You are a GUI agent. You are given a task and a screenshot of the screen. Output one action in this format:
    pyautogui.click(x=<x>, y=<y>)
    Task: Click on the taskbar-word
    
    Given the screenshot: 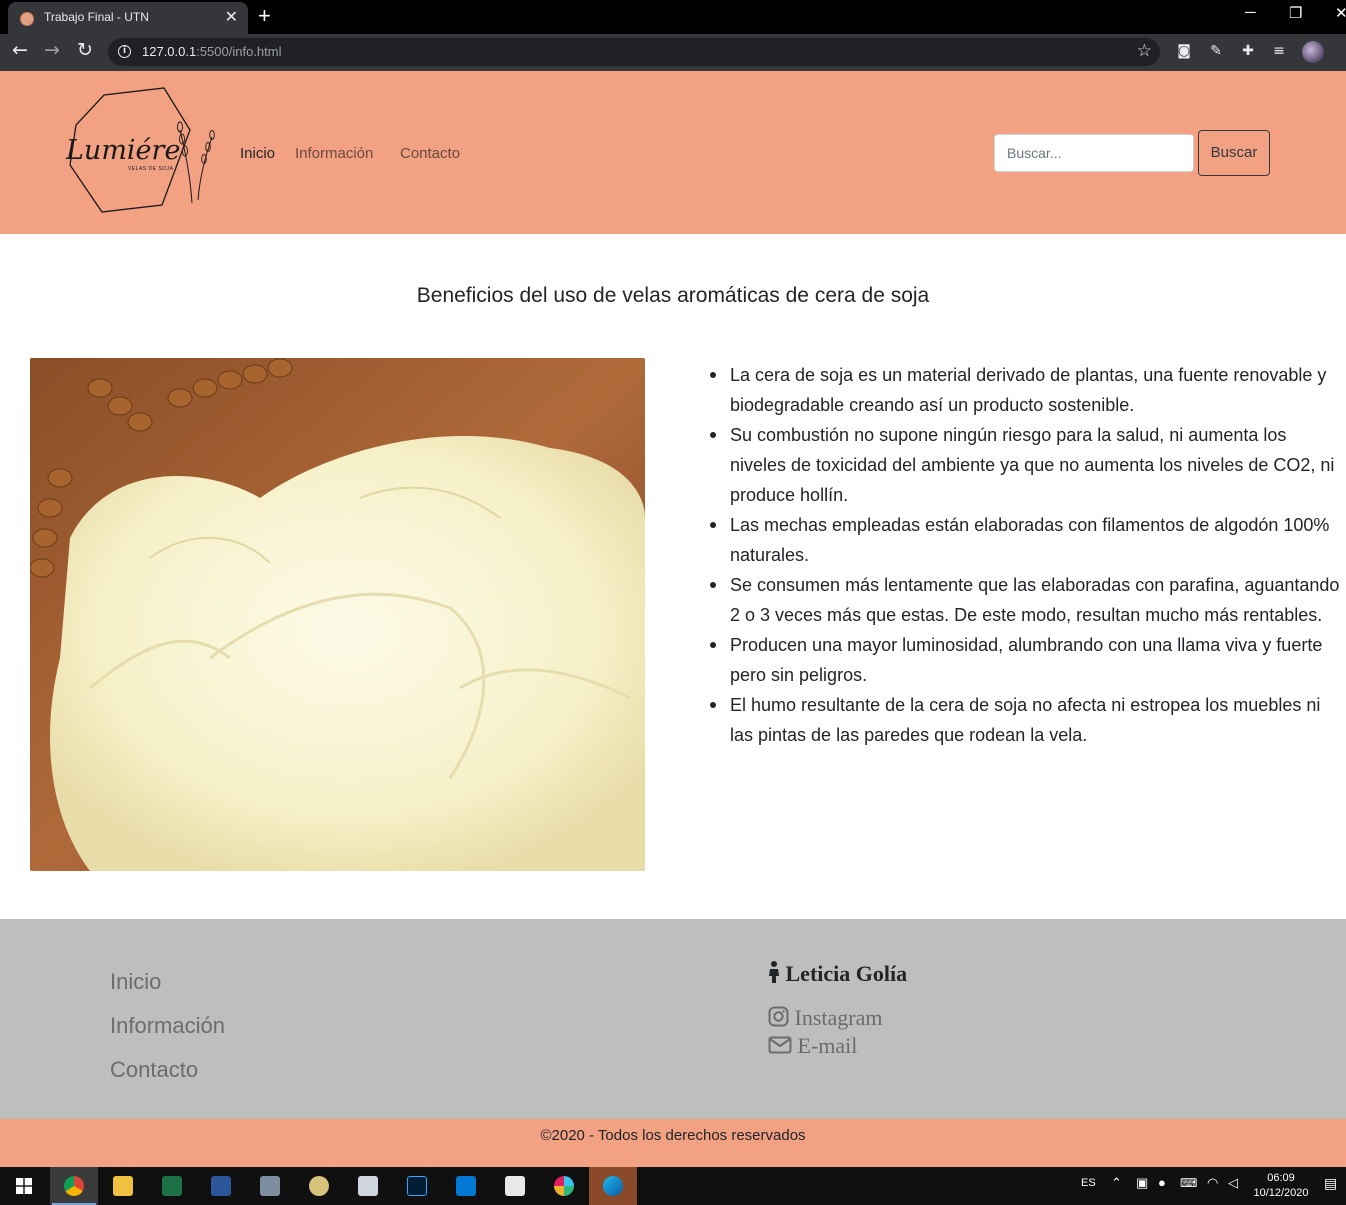 What is the action you would take?
    pyautogui.click(x=221, y=1186)
    